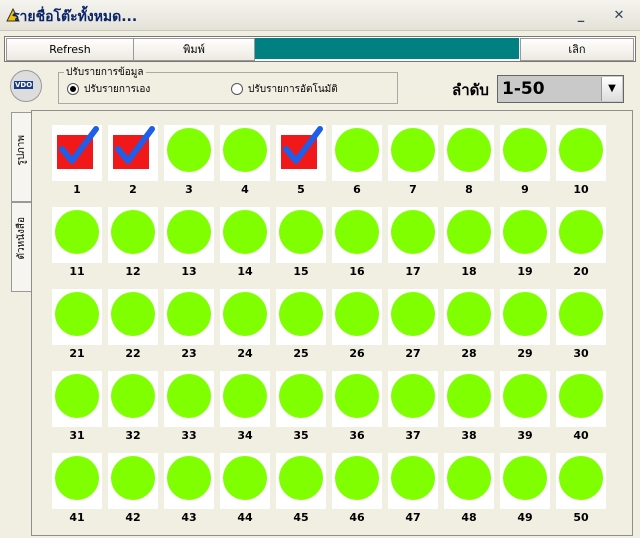  I want to click on table-cell-32: 32, so click(133, 406).